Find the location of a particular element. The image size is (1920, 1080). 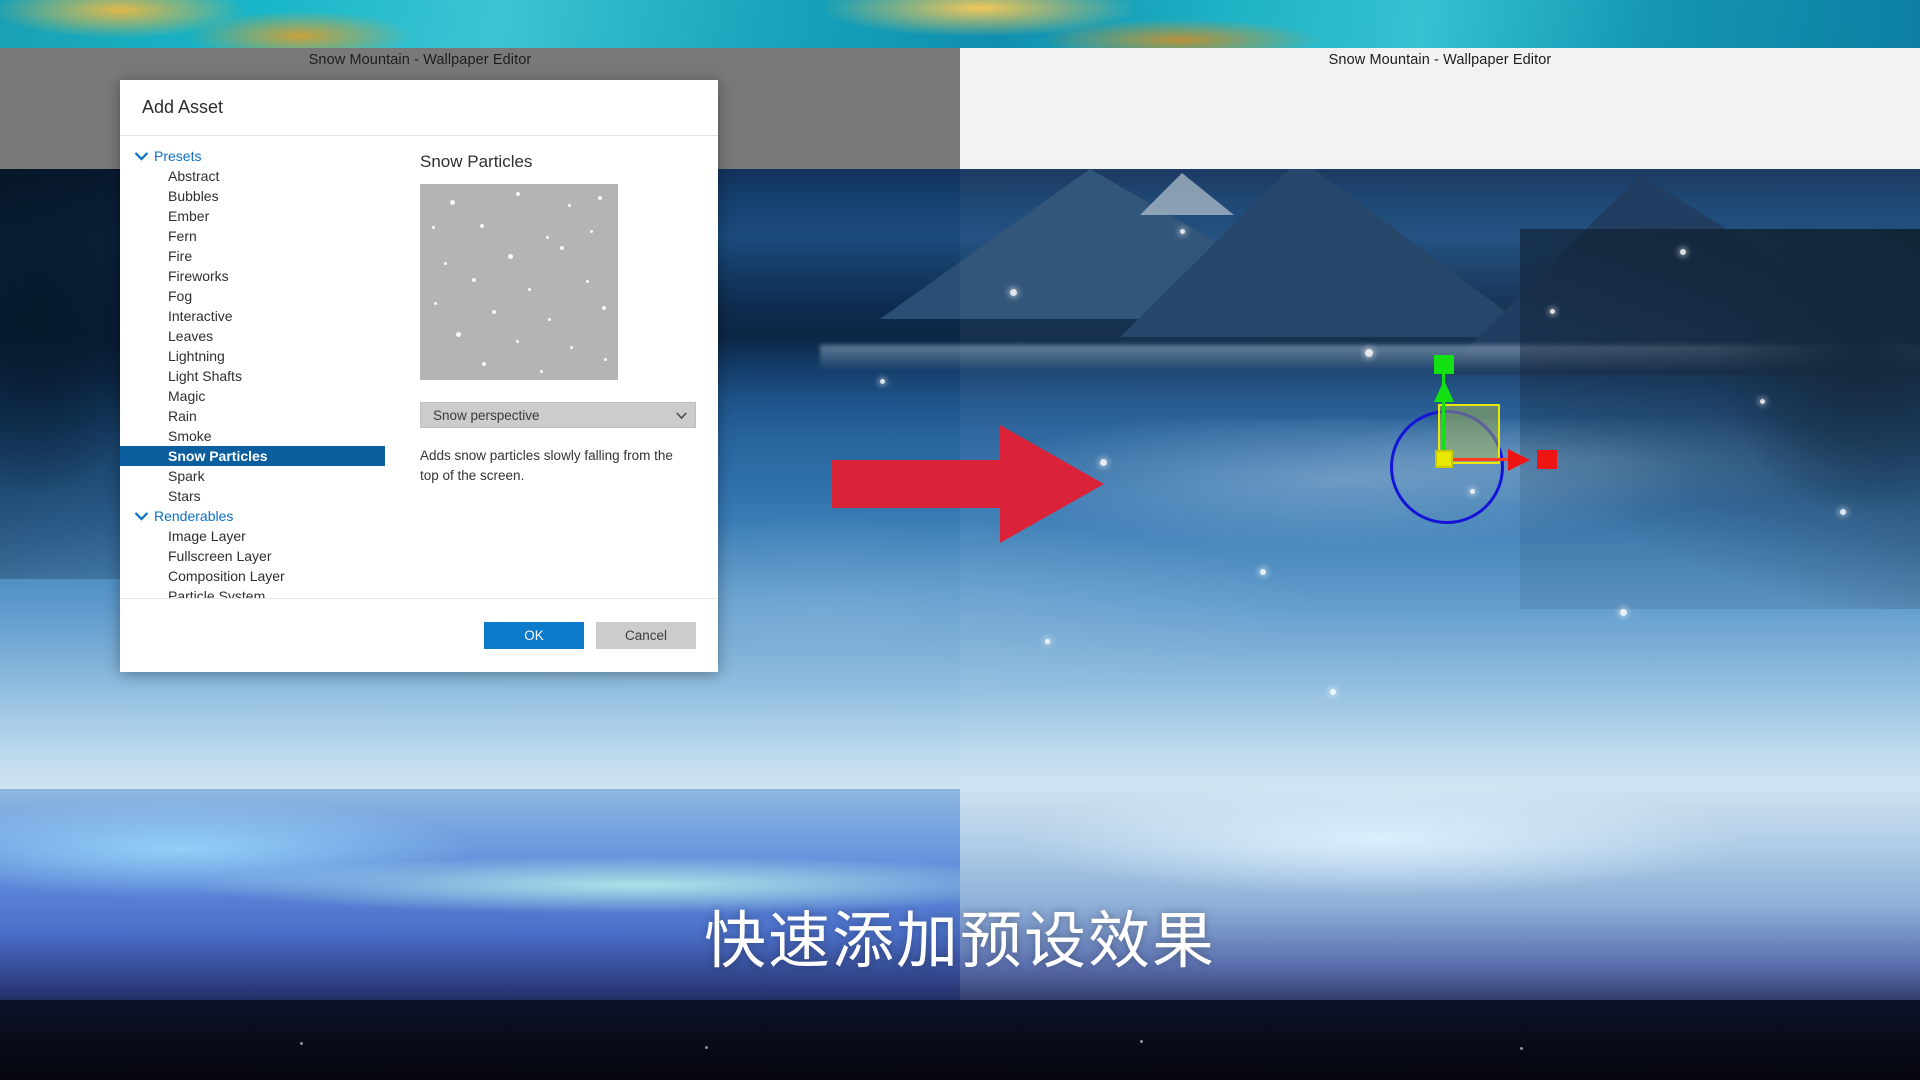

tree-item-image-layer: Image Layer is located at coordinates (259, 536).